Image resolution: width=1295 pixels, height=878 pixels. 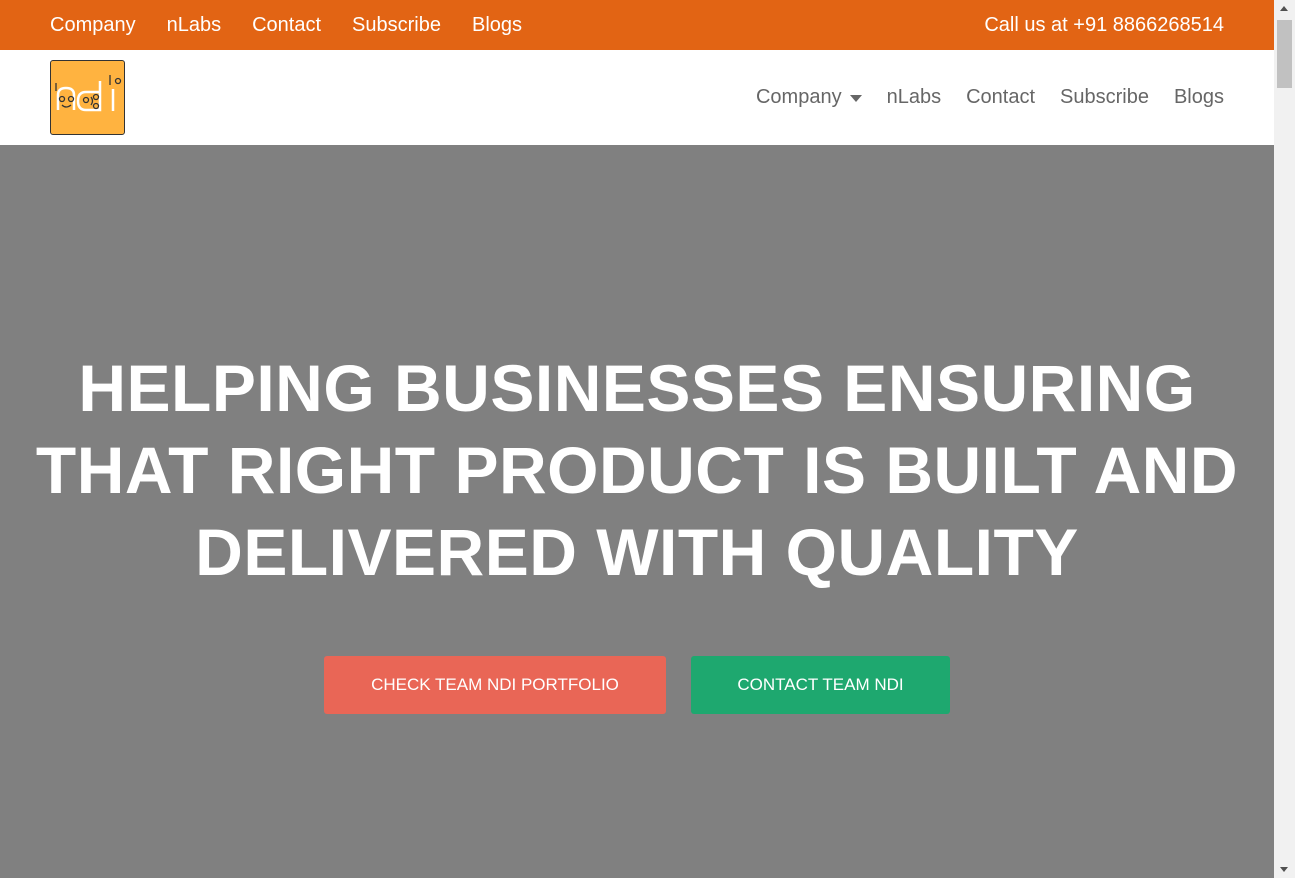 What do you see at coordinates (798, 97) in the screenshot?
I see `nav-company-label: Company` at bounding box center [798, 97].